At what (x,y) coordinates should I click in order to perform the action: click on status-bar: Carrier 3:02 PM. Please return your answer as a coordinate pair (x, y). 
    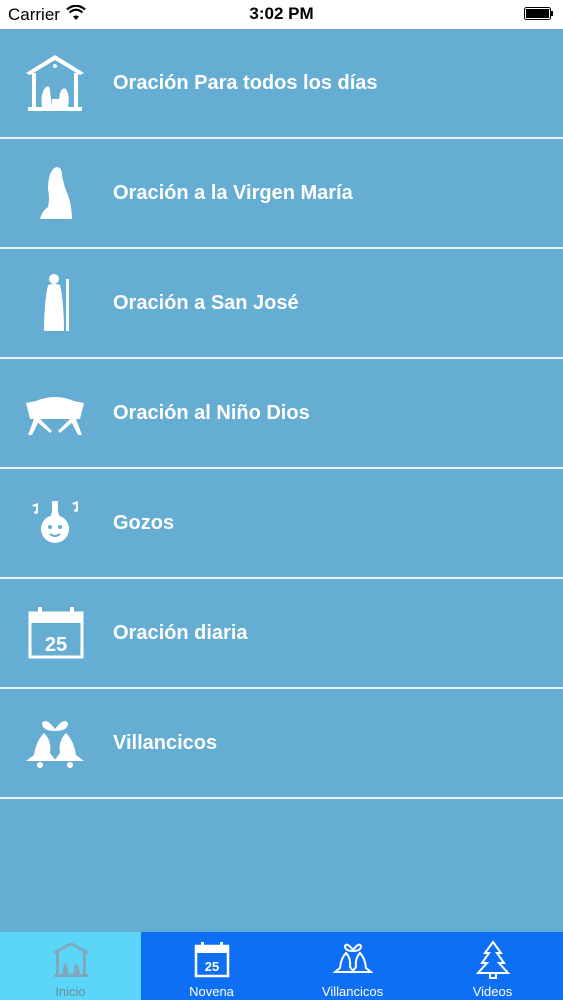
    Looking at the image, I should click on (281, 14).